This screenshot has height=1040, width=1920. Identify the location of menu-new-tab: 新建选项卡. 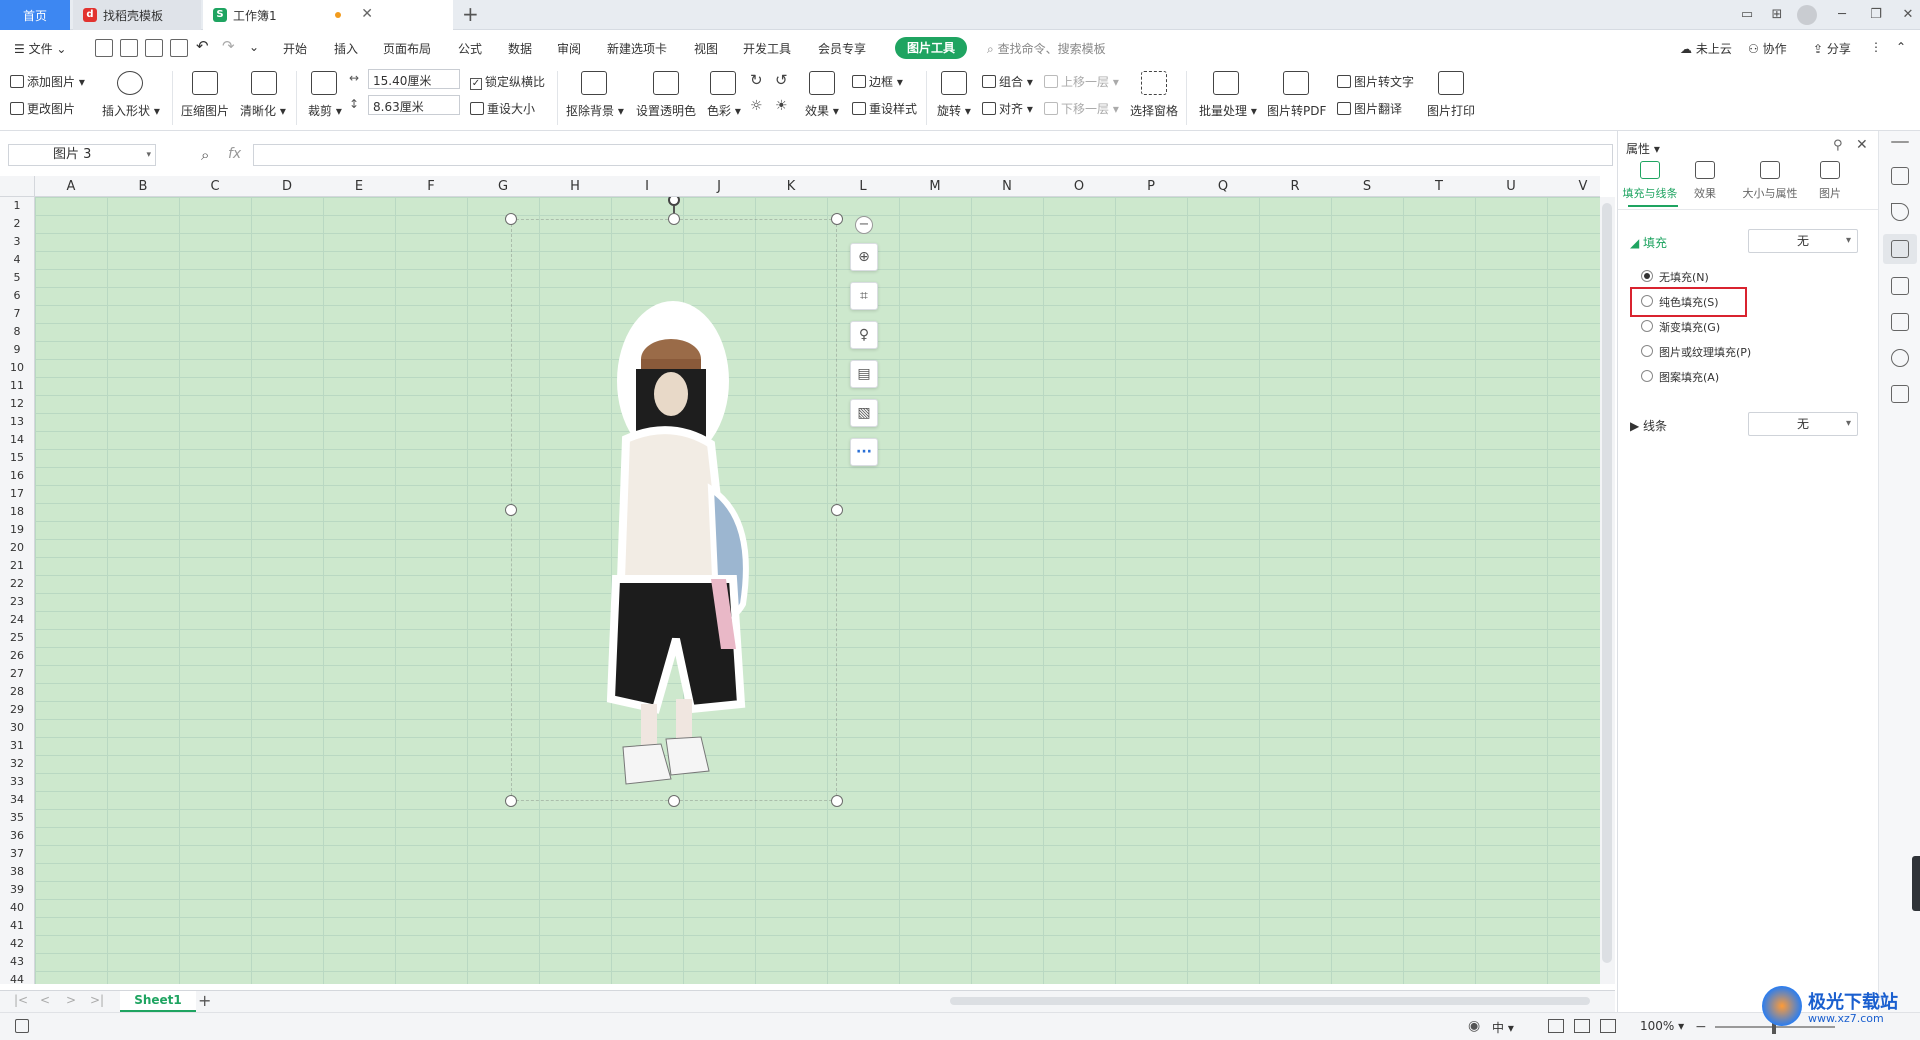
(637, 48).